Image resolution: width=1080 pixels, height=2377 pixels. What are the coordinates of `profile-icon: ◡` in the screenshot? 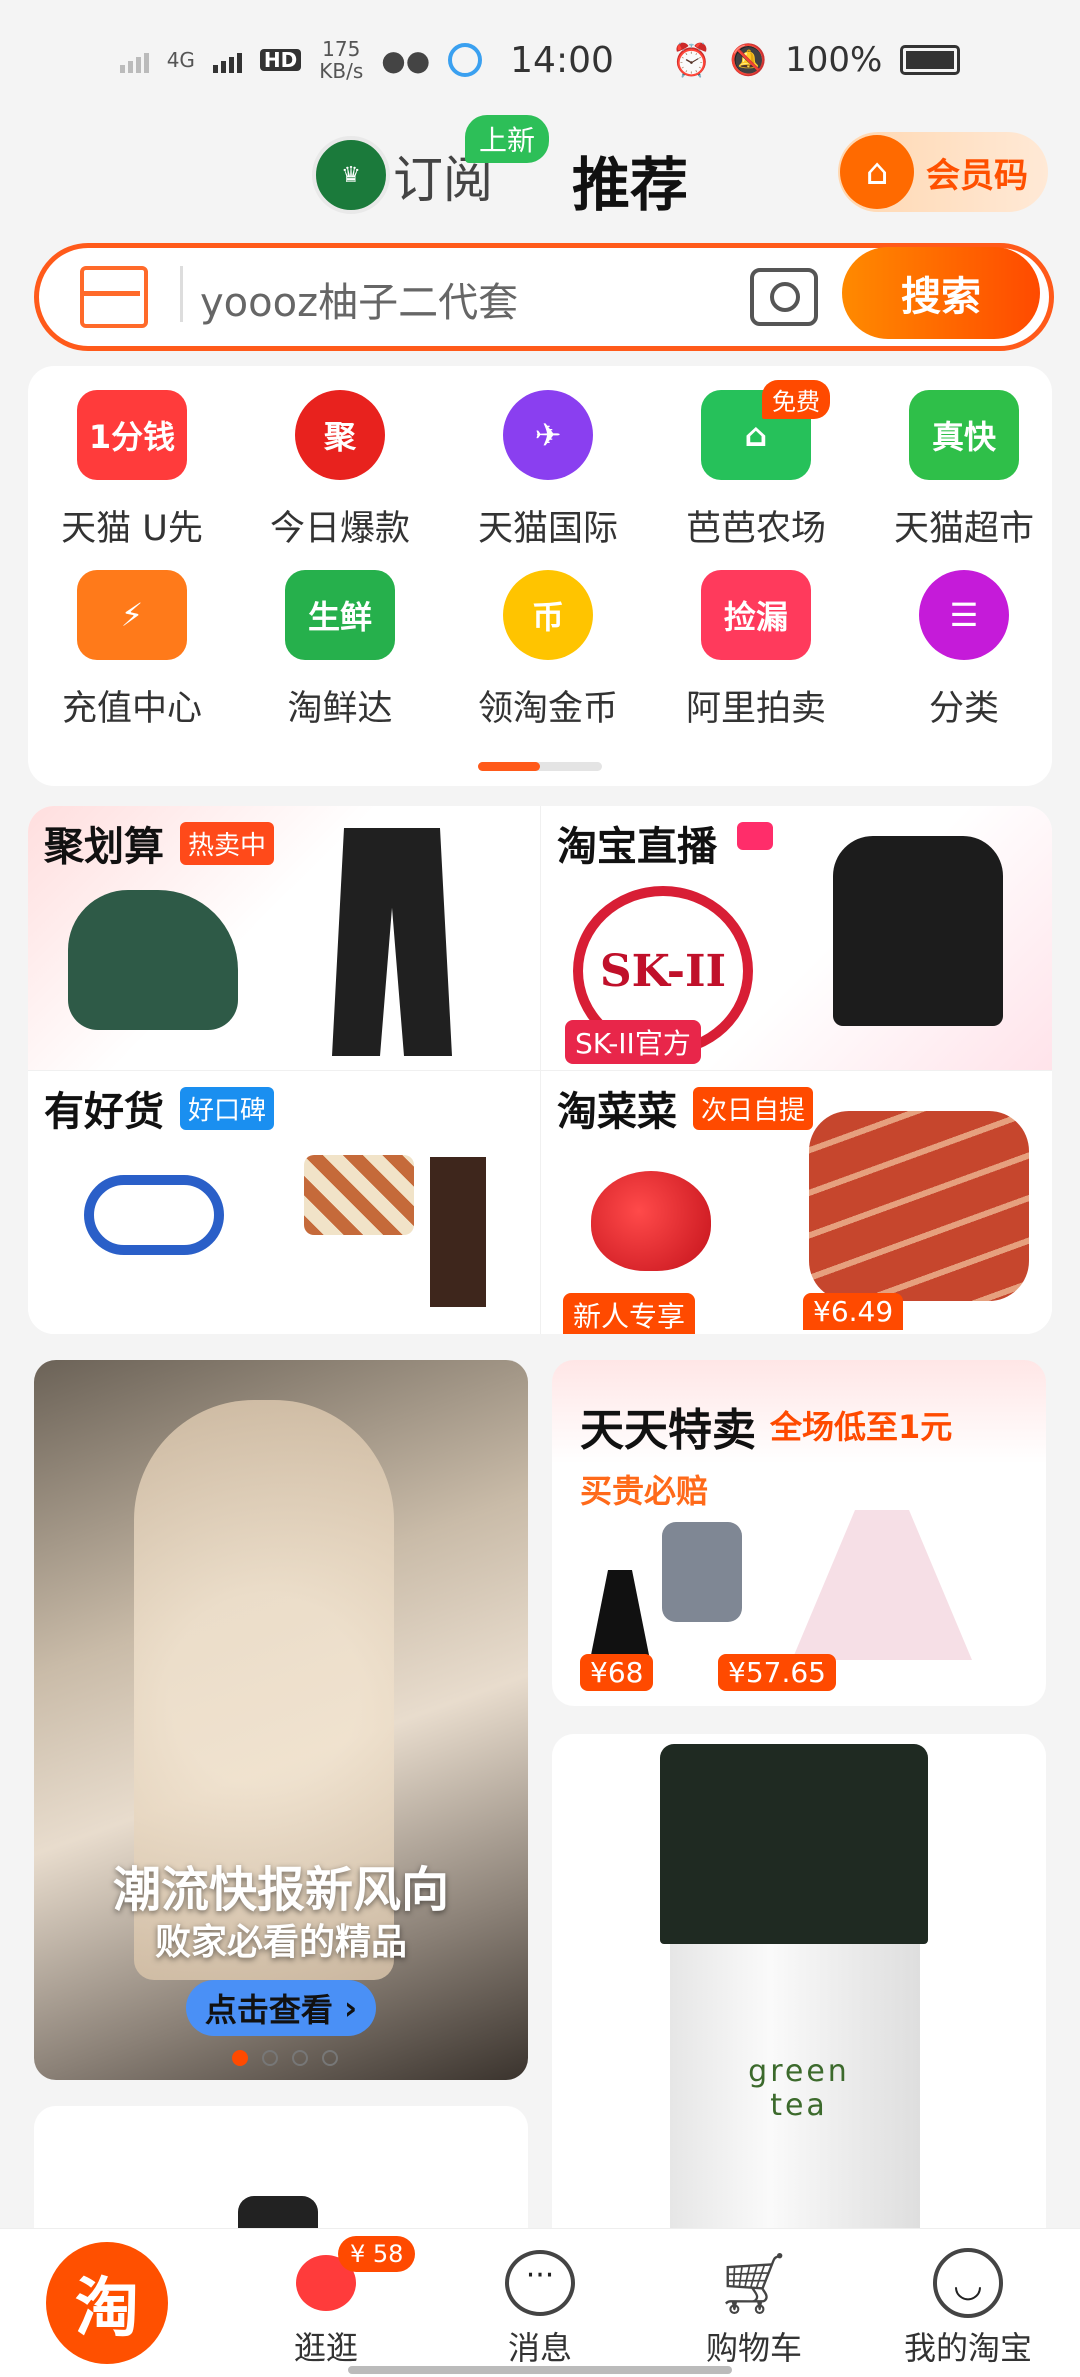 It's located at (968, 2283).